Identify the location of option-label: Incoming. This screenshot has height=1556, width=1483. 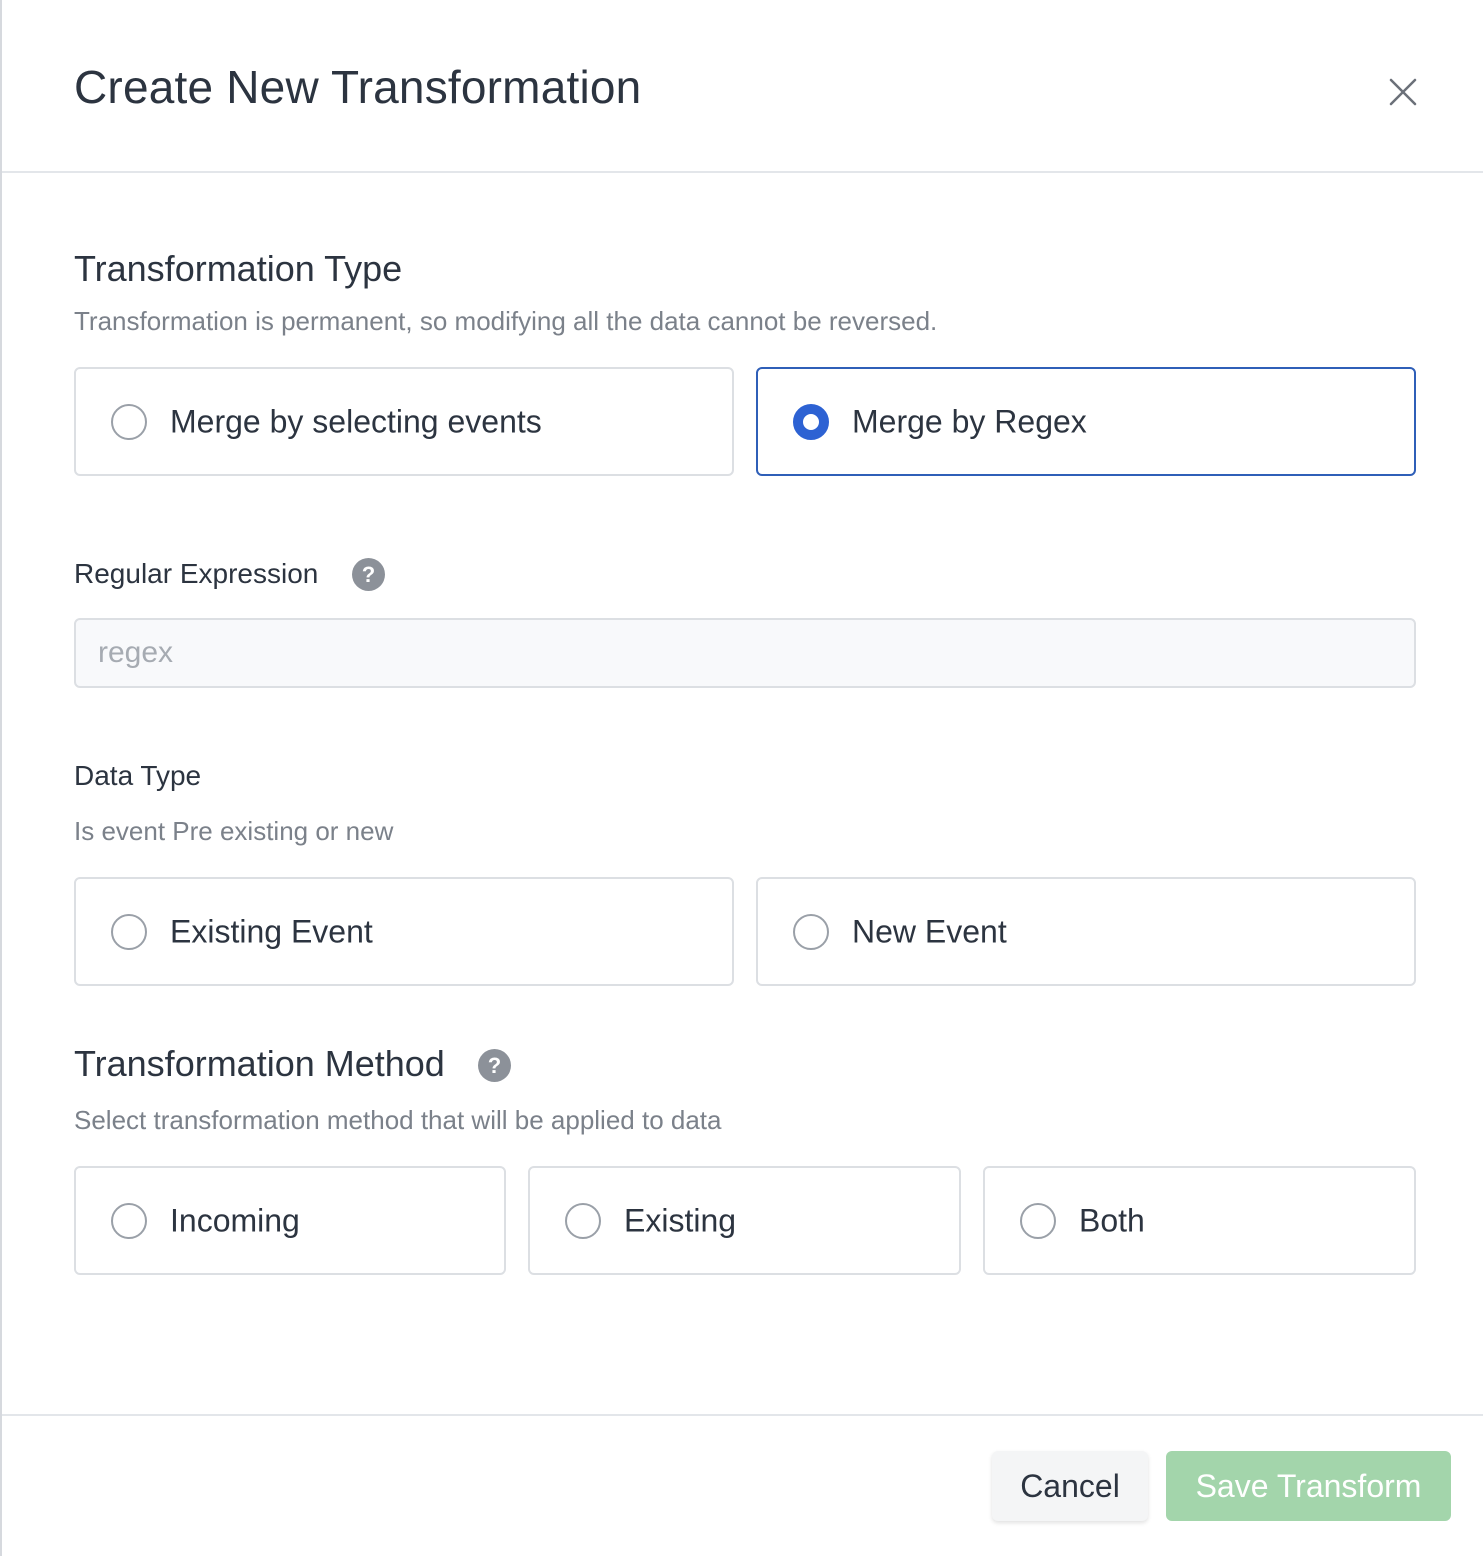
(235, 1220).